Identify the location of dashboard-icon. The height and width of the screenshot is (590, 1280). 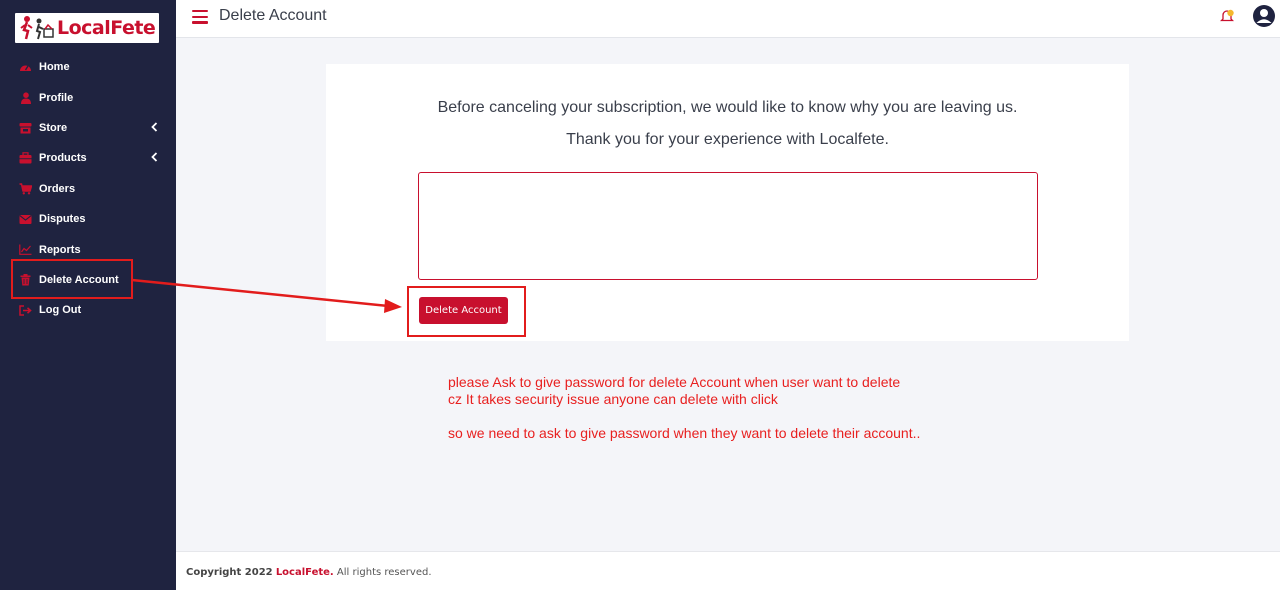
(25, 67).